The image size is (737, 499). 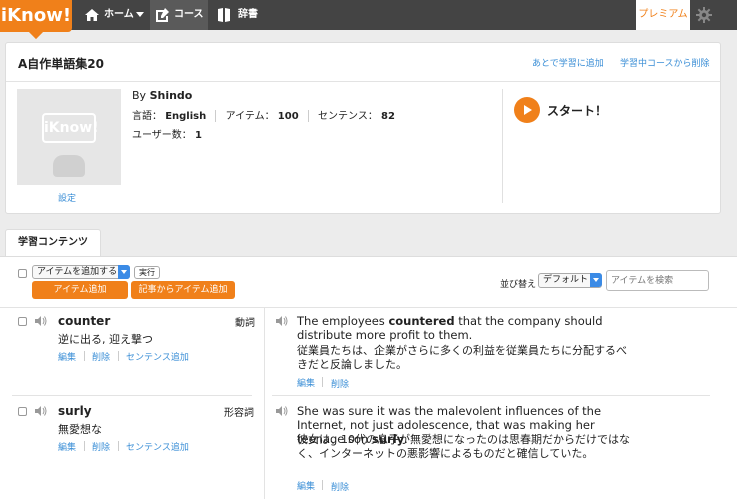 What do you see at coordinates (162, 135) in the screenshot?
I see `users-label: ユーザー数：` at bounding box center [162, 135].